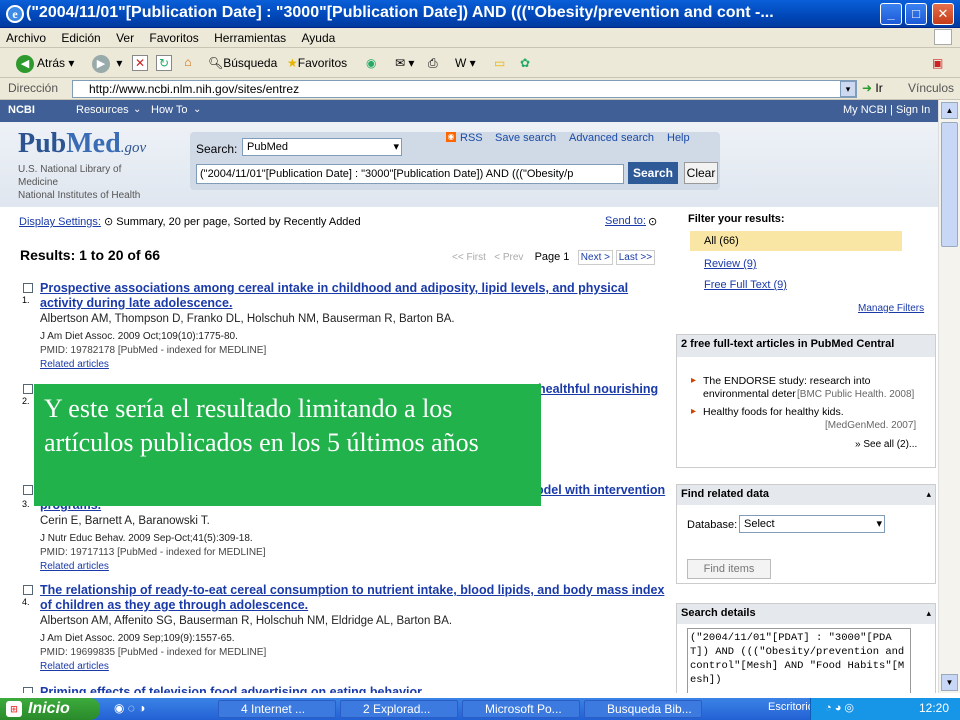  What do you see at coordinates (317, 63) in the screenshot?
I see `favorites-button: ★Favoritos` at bounding box center [317, 63].